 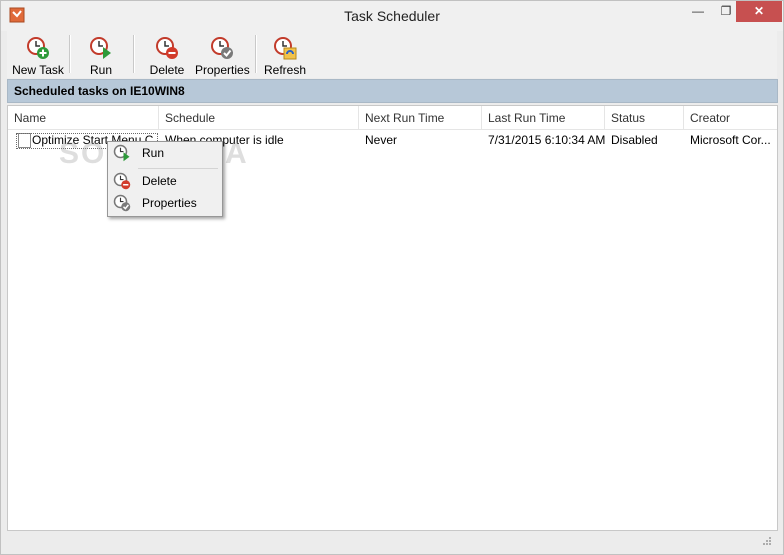 I want to click on refresh-label: Refresh, so click(x=285, y=70).